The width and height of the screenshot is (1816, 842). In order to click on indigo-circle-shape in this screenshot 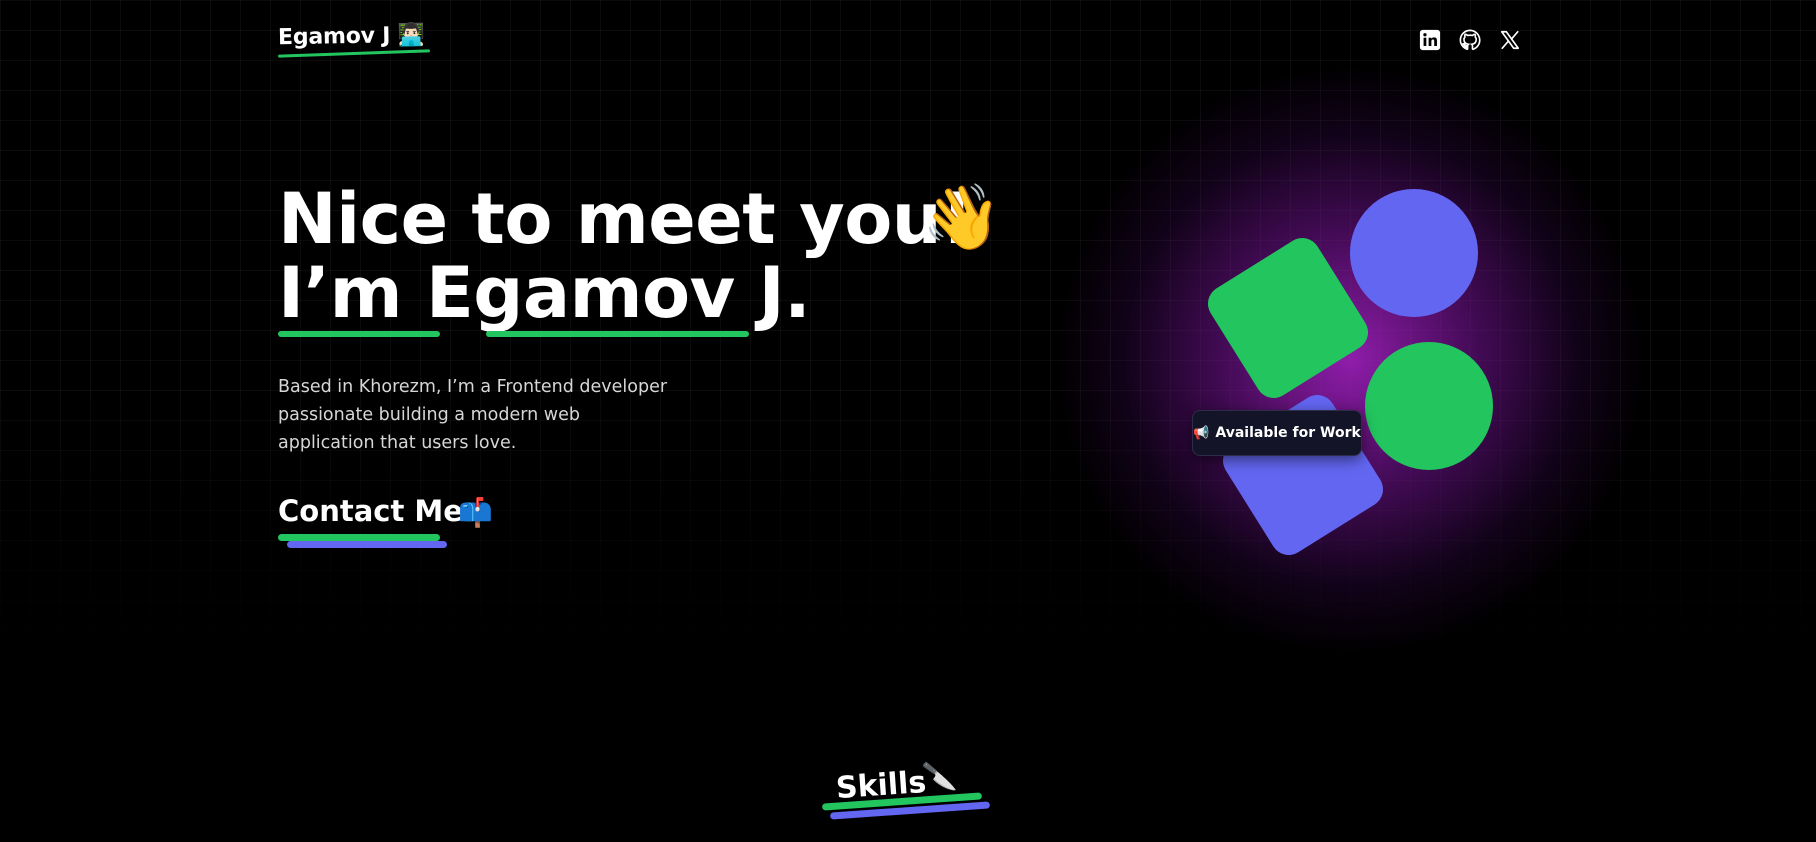, I will do `click(1414, 253)`.